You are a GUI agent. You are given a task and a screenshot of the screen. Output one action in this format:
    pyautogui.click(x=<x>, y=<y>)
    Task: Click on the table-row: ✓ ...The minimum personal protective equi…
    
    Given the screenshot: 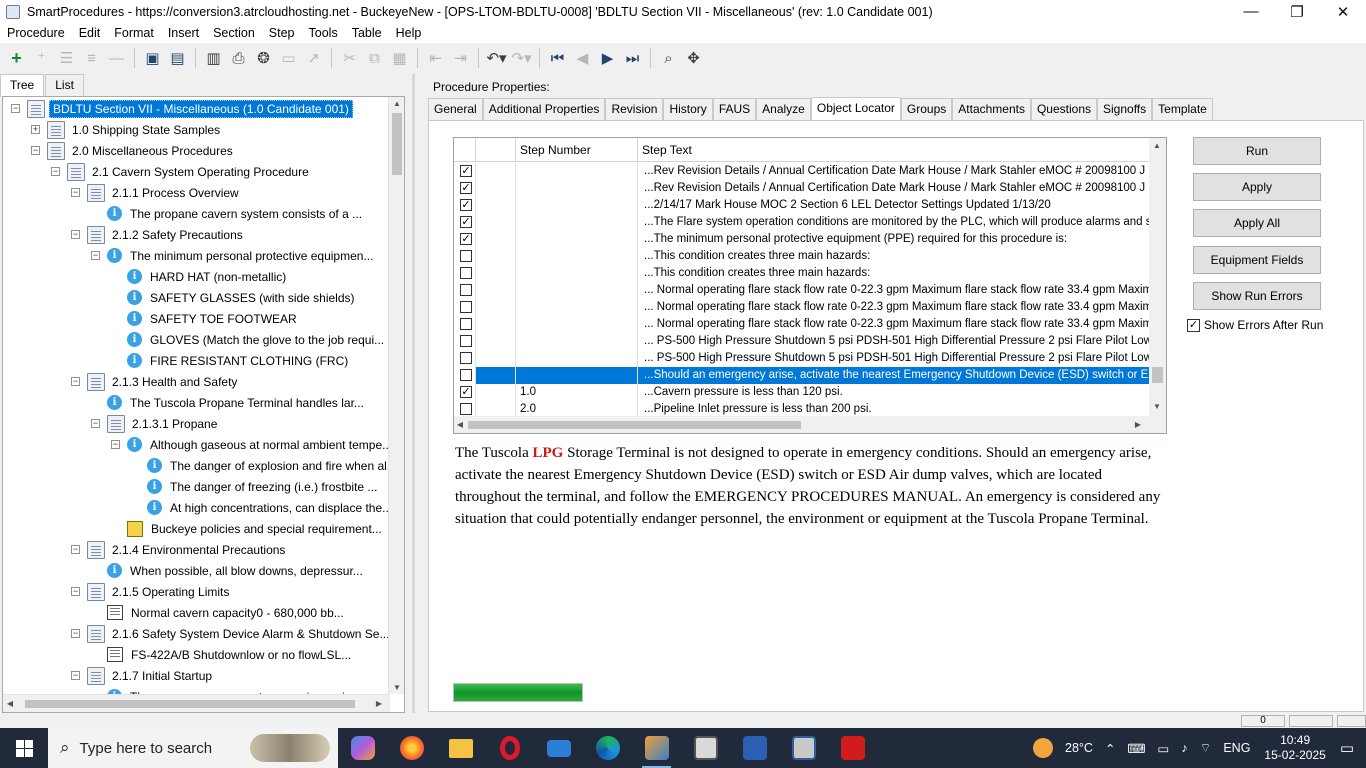 What is the action you would take?
    pyautogui.click(x=802, y=239)
    